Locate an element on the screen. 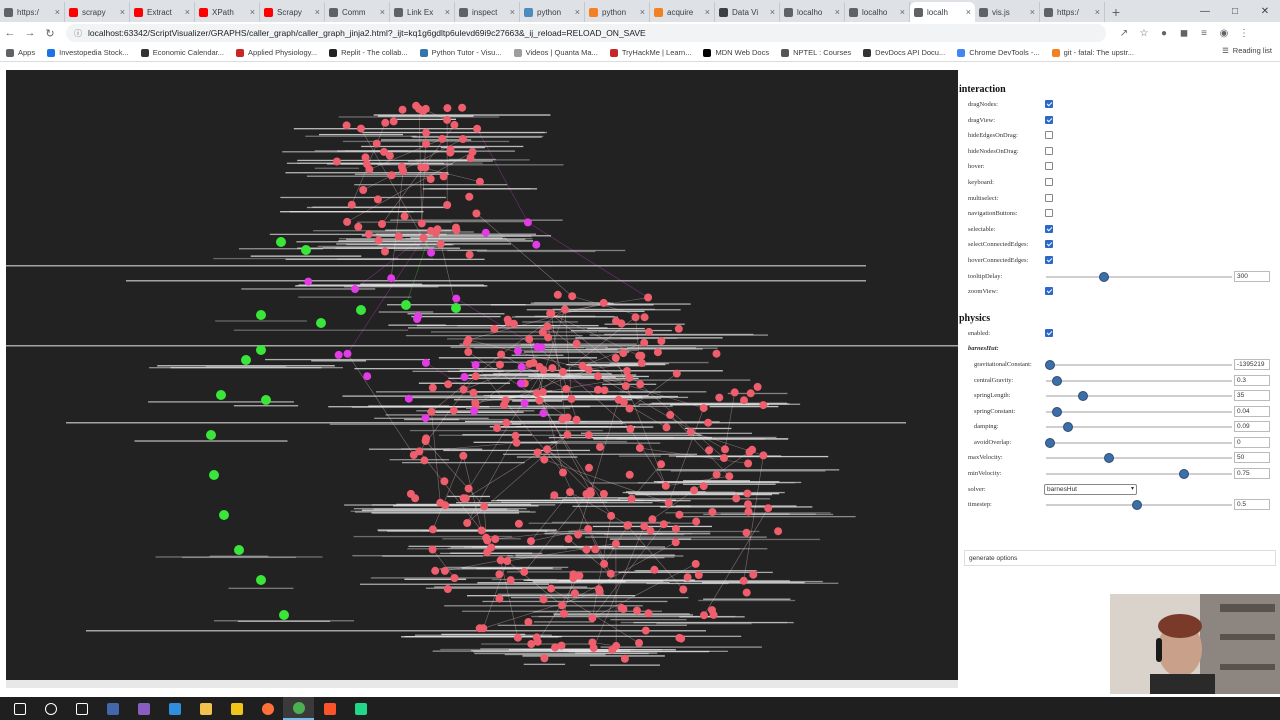 The image size is (1280, 720). file-explorer-icon is located at coordinates (205, 708).